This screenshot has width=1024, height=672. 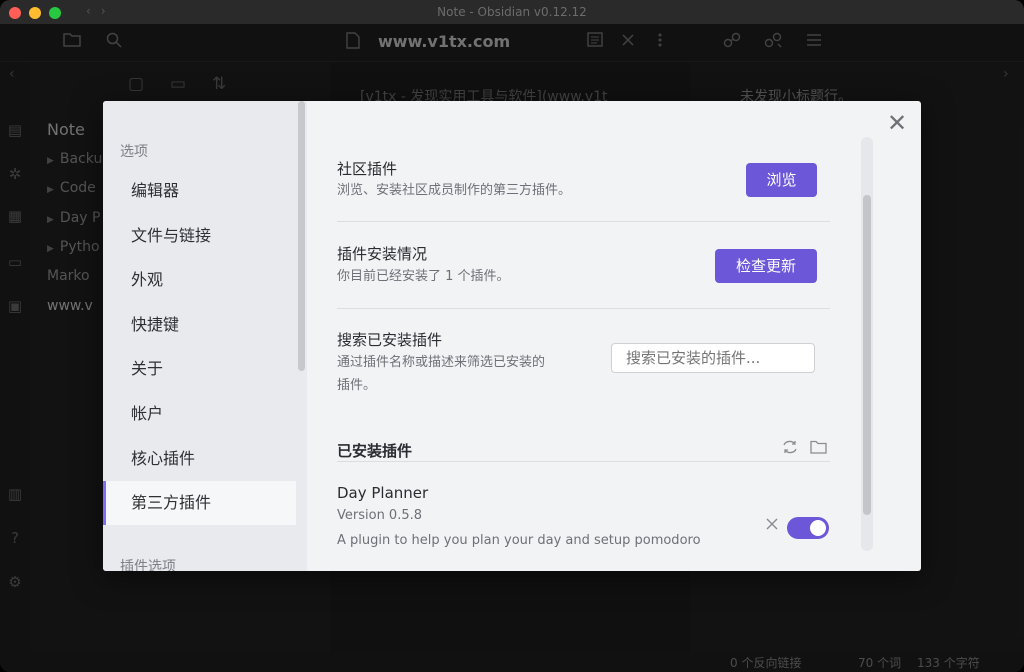 What do you see at coordinates (199, 191) in the screenshot?
I see `settings-tab-editor: 编辑器` at bounding box center [199, 191].